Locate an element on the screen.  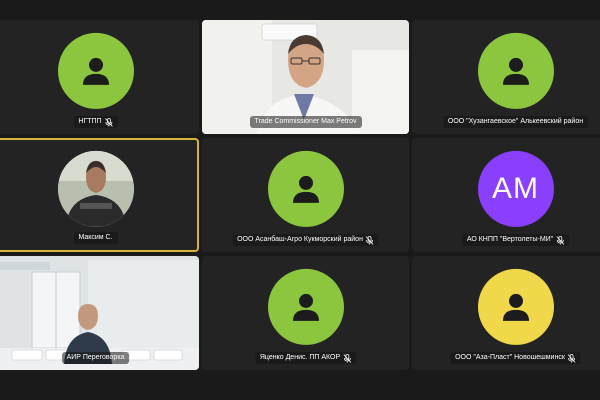
participant-name: НГТПП is located at coordinates (90, 121).